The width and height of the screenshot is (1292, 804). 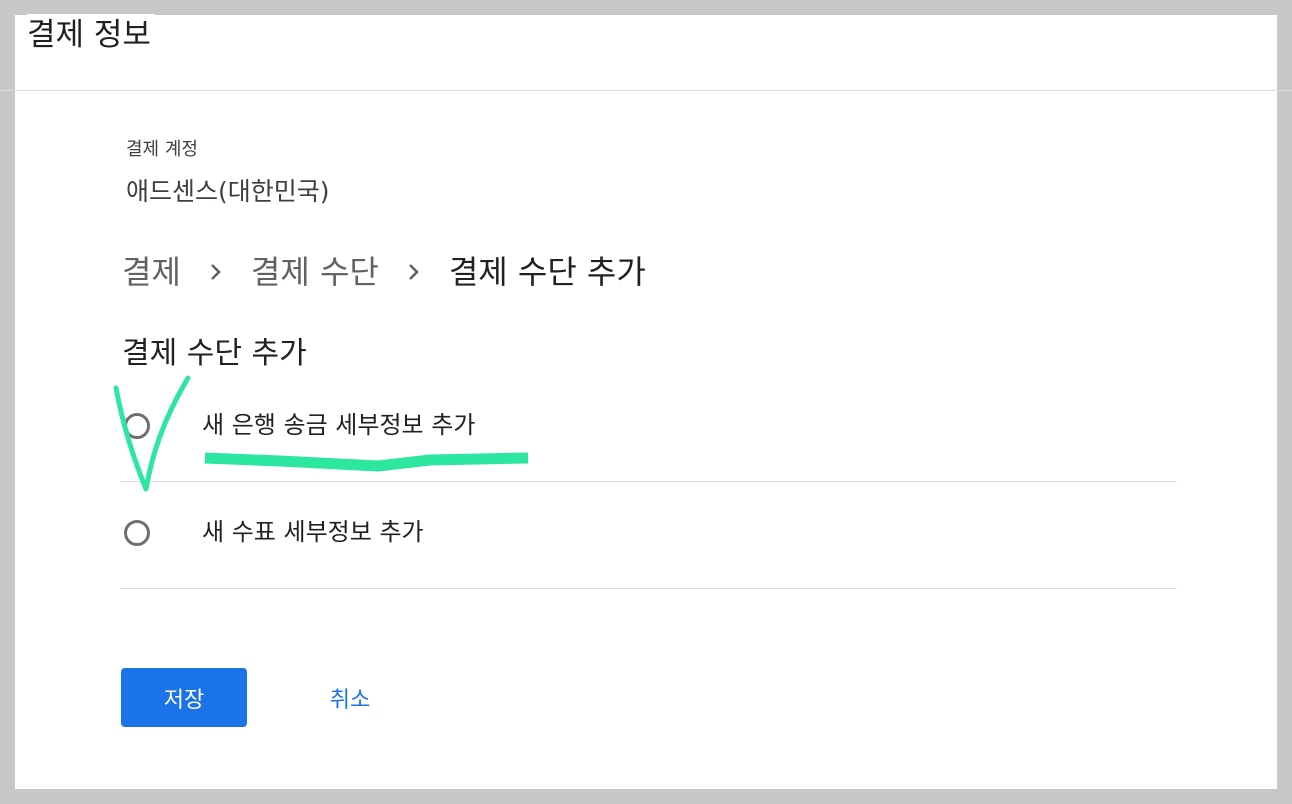 What do you see at coordinates (91, 35) in the screenshot?
I see `page-title: 결제 정보` at bounding box center [91, 35].